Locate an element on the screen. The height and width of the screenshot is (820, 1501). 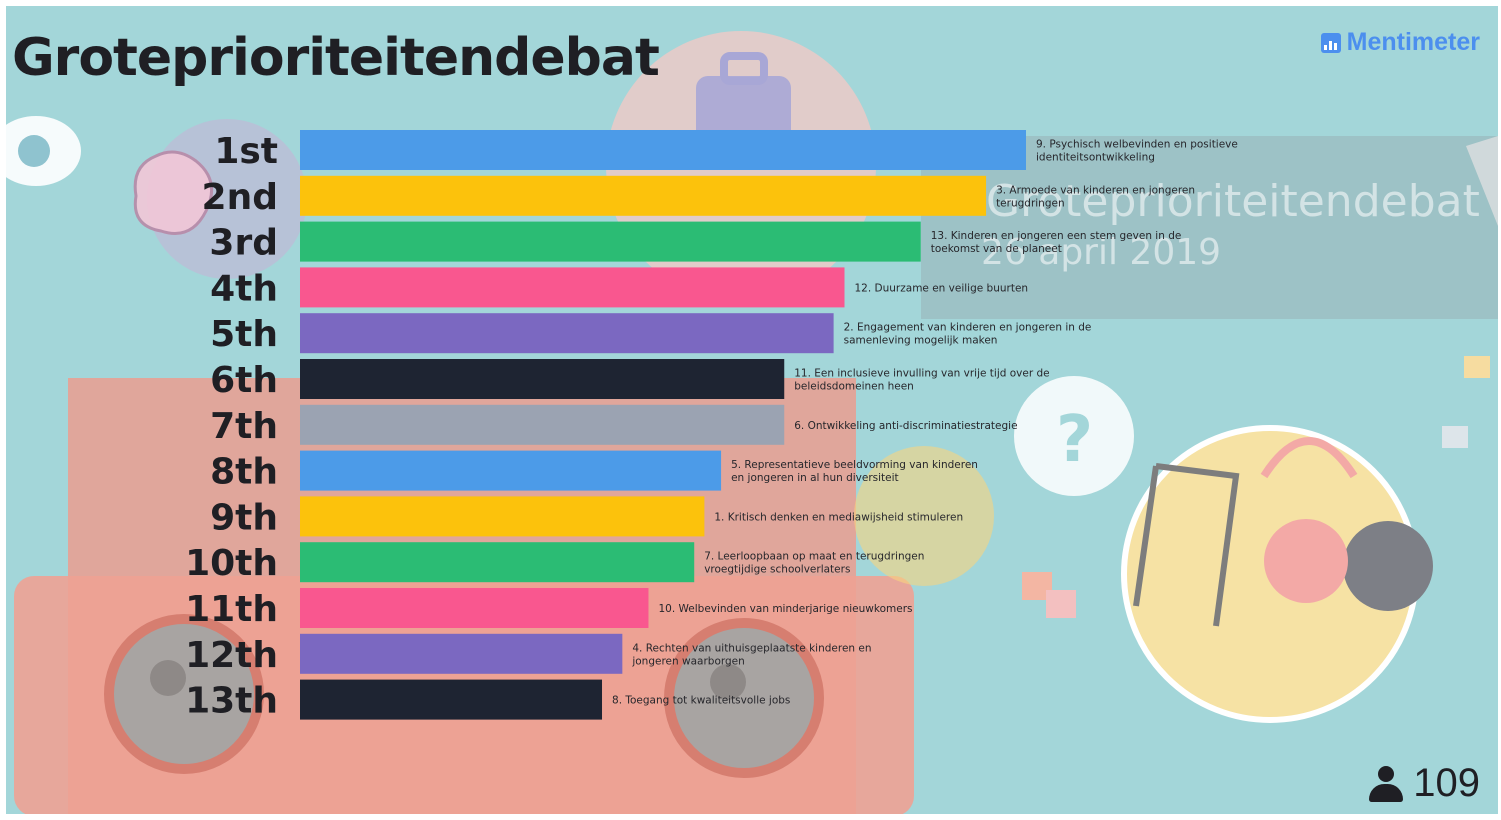
rank-label: 12th is located at coordinates (231, 655).